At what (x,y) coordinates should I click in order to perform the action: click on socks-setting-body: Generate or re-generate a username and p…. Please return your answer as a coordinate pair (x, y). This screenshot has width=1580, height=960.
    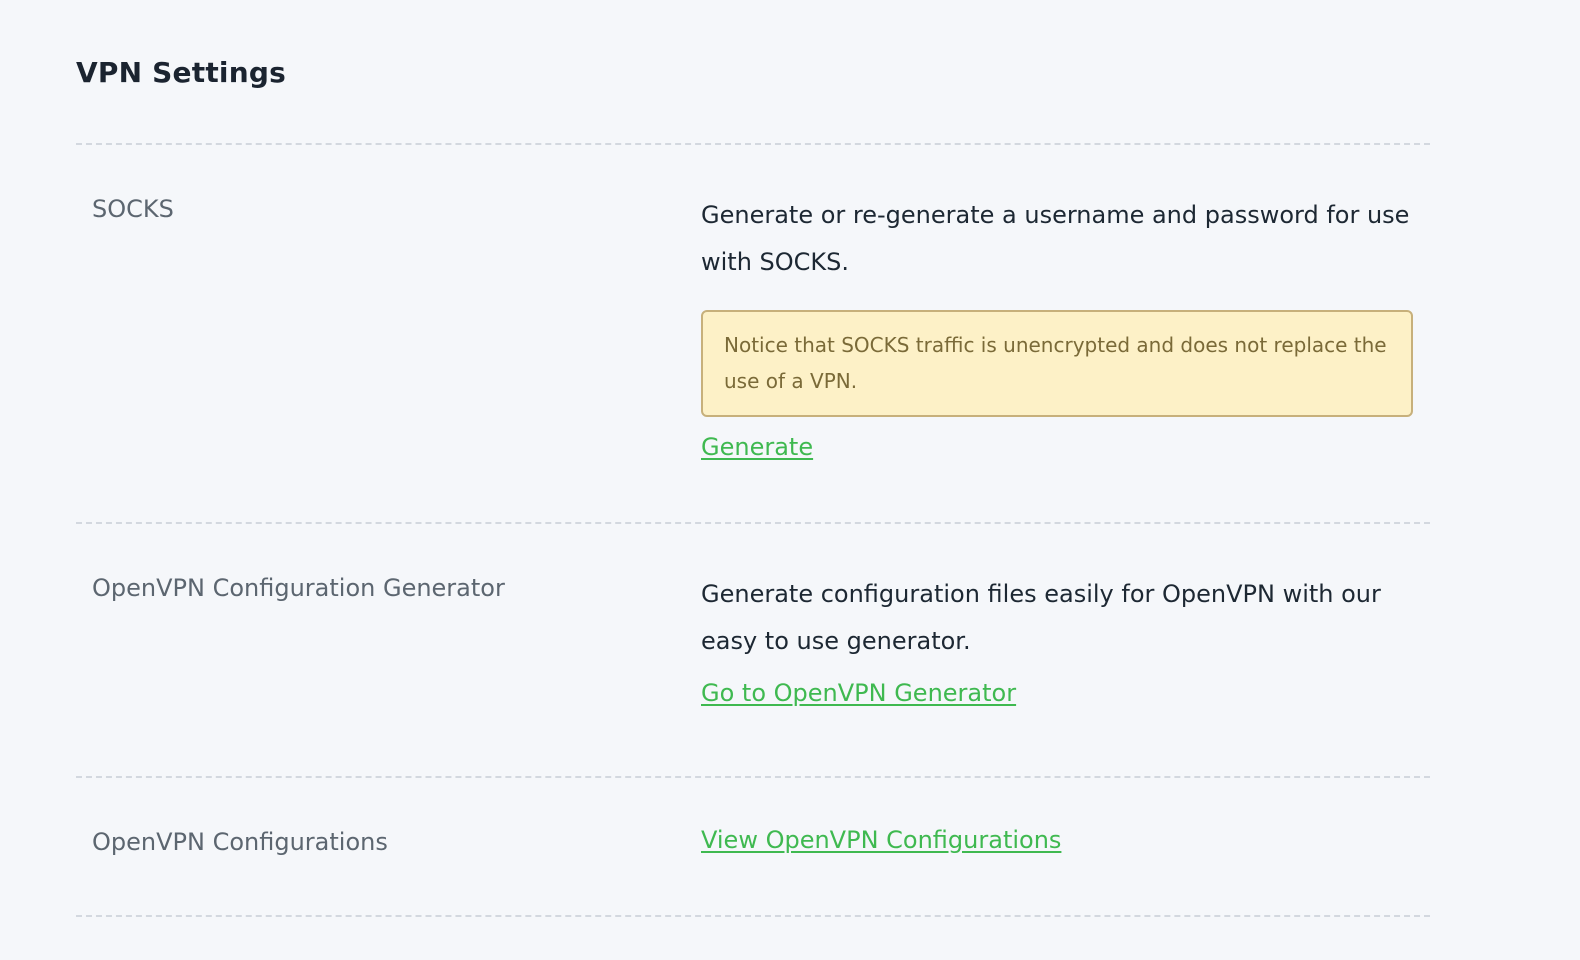
    Looking at the image, I should click on (1057, 326).